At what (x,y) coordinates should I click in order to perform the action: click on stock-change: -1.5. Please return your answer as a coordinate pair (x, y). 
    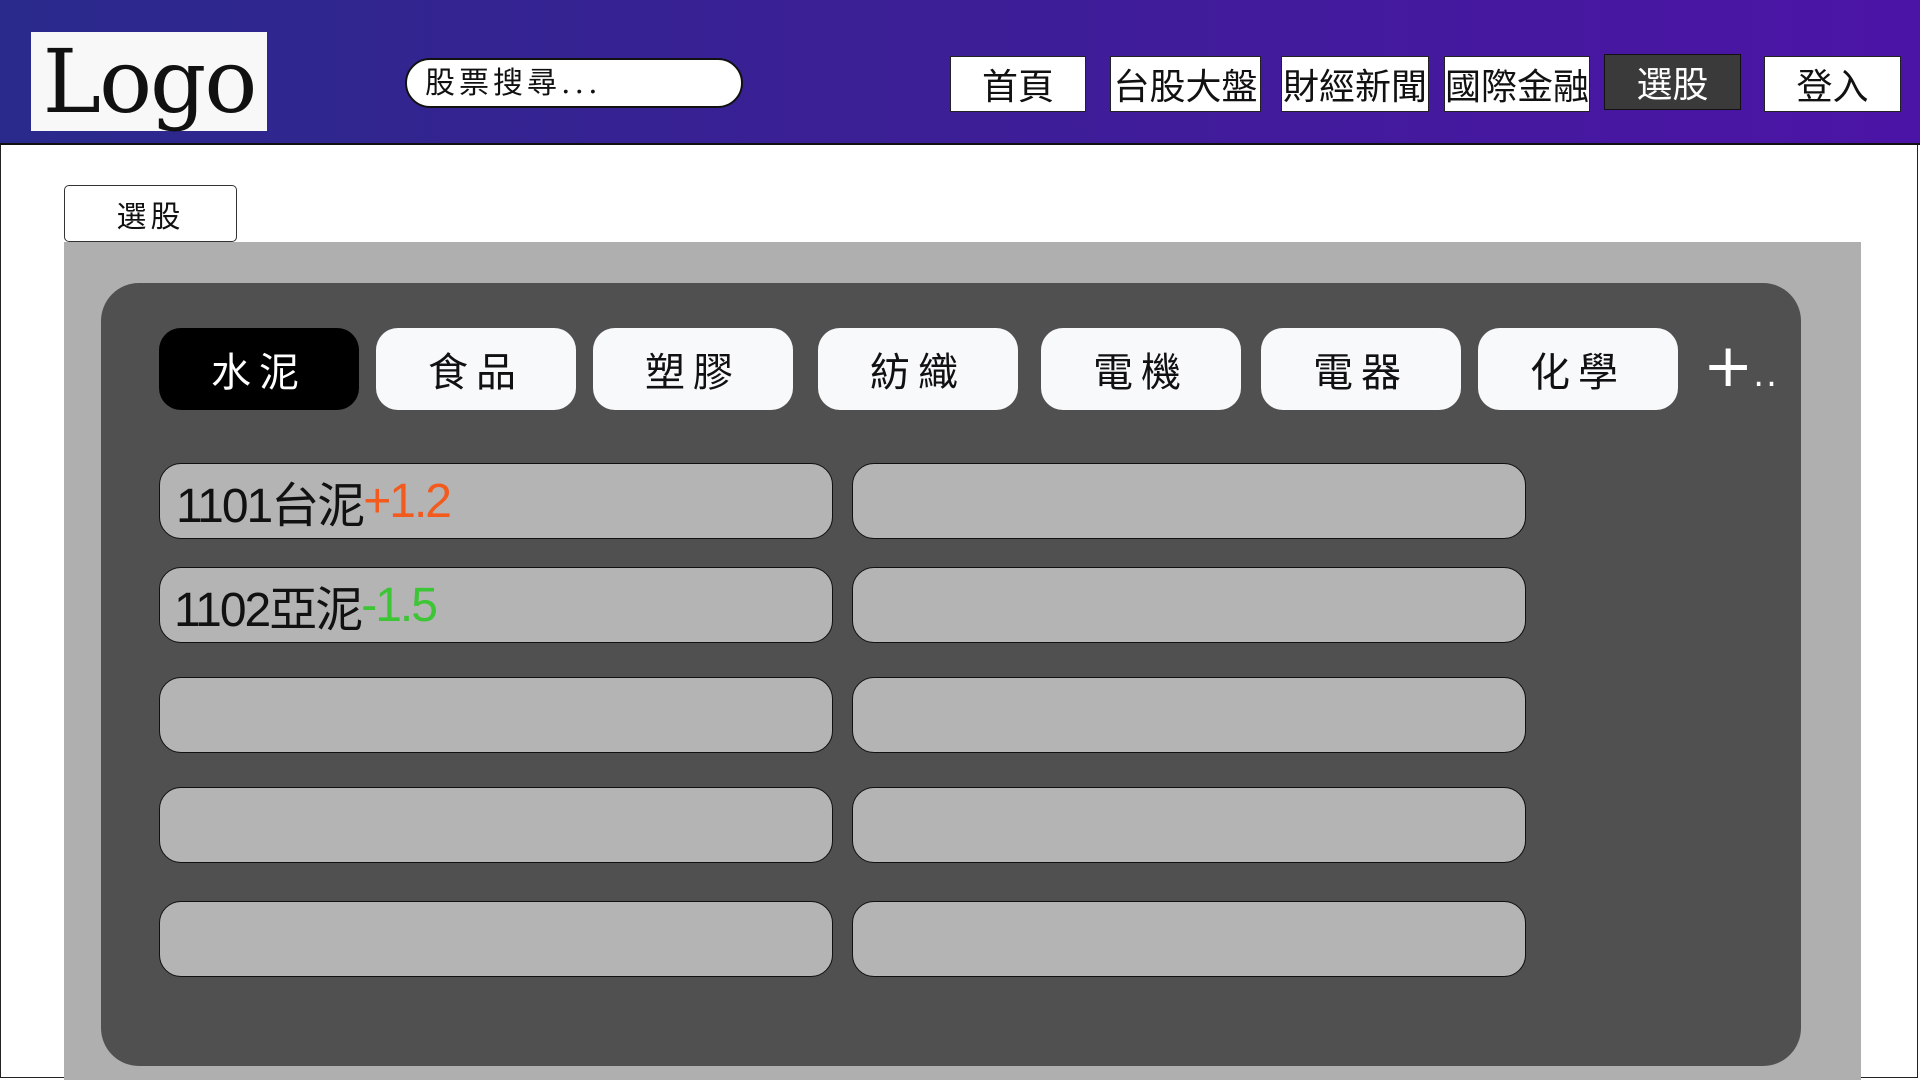
    Looking at the image, I should click on (399, 605).